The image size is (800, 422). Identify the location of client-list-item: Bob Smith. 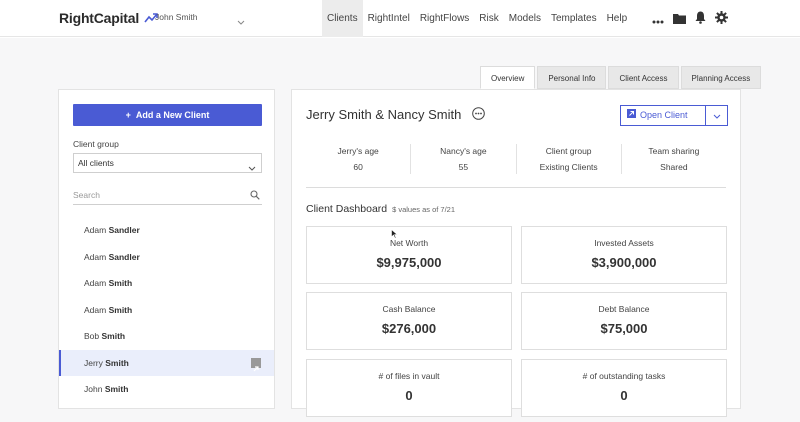
(166, 336).